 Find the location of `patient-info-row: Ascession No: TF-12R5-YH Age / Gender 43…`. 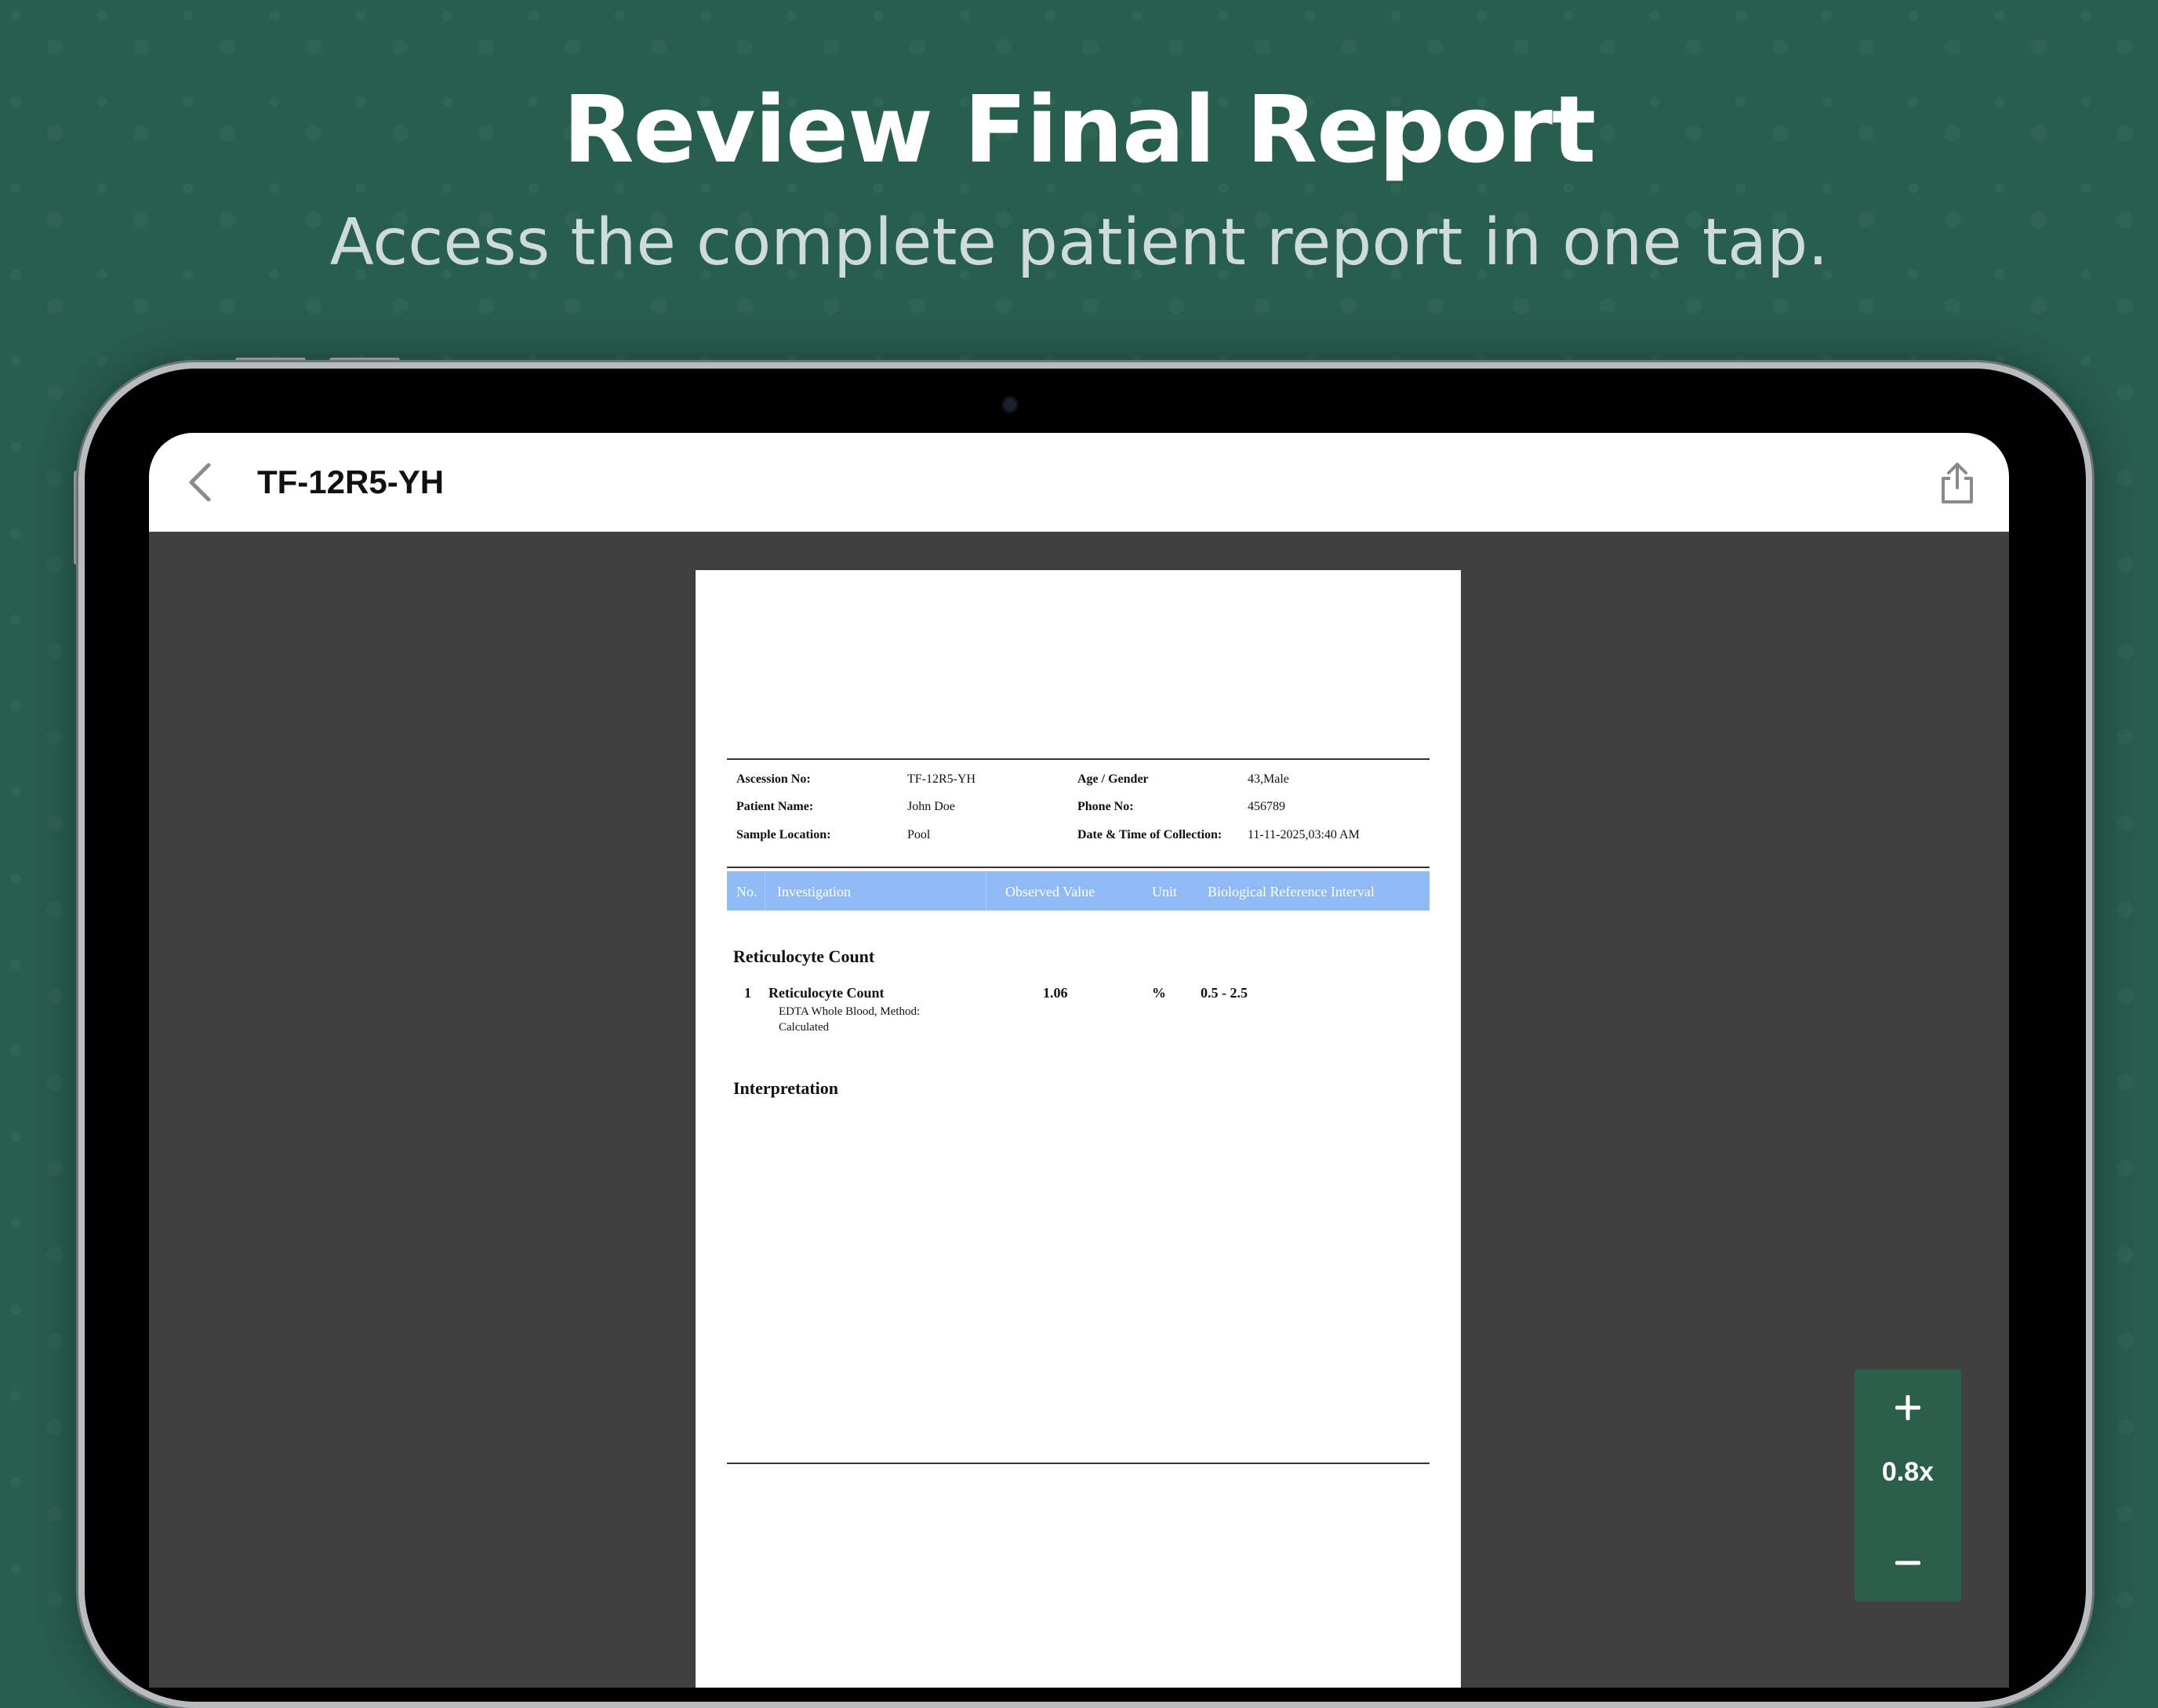

patient-info-row: Ascession No: TF-12R5-YH Age / Gender 43… is located at coordinates (1081, 784).